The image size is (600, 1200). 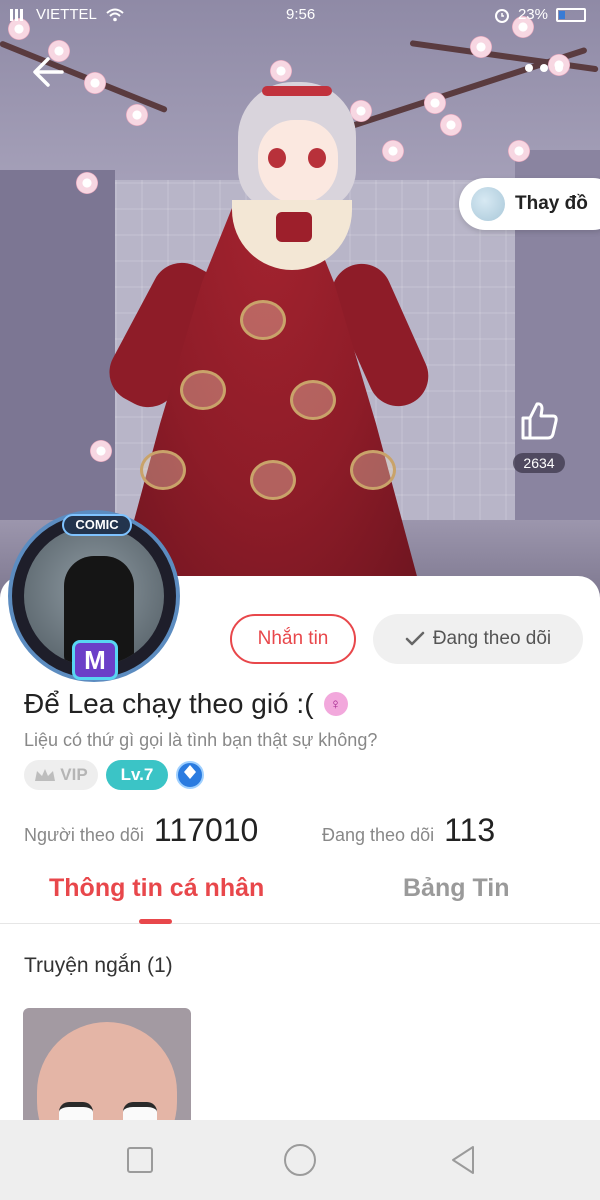 I want to click on short-stories-heading: Truyện ngắn (1), so click(x=98, y=965).